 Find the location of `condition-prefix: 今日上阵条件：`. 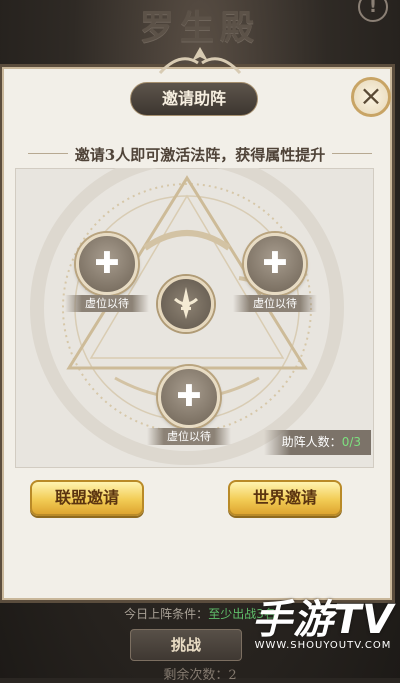

condition-prefix: 今日上阵条件： is located at coordinates (166, 614).